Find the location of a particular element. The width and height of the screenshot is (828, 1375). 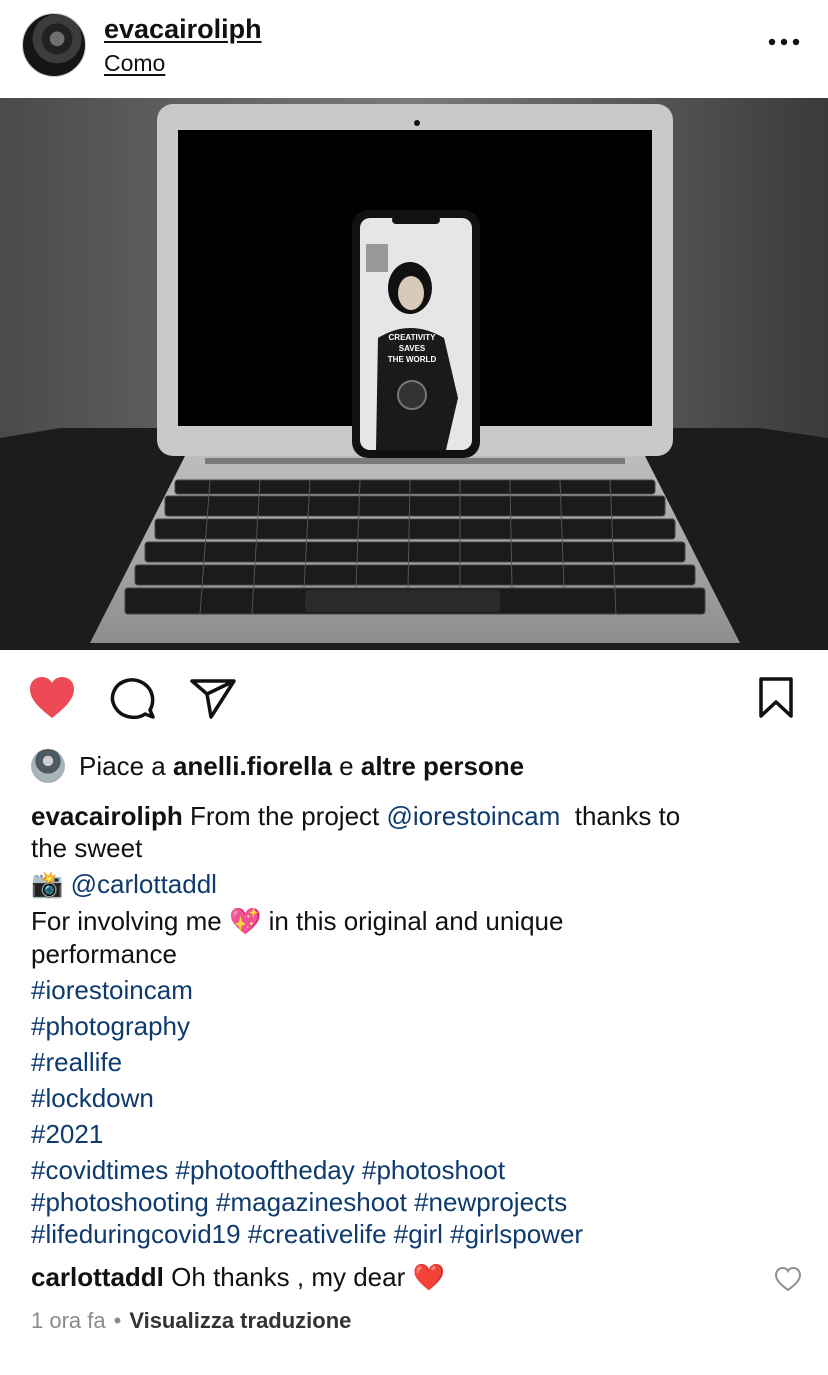

avatar is located at coordinates (54, 45).